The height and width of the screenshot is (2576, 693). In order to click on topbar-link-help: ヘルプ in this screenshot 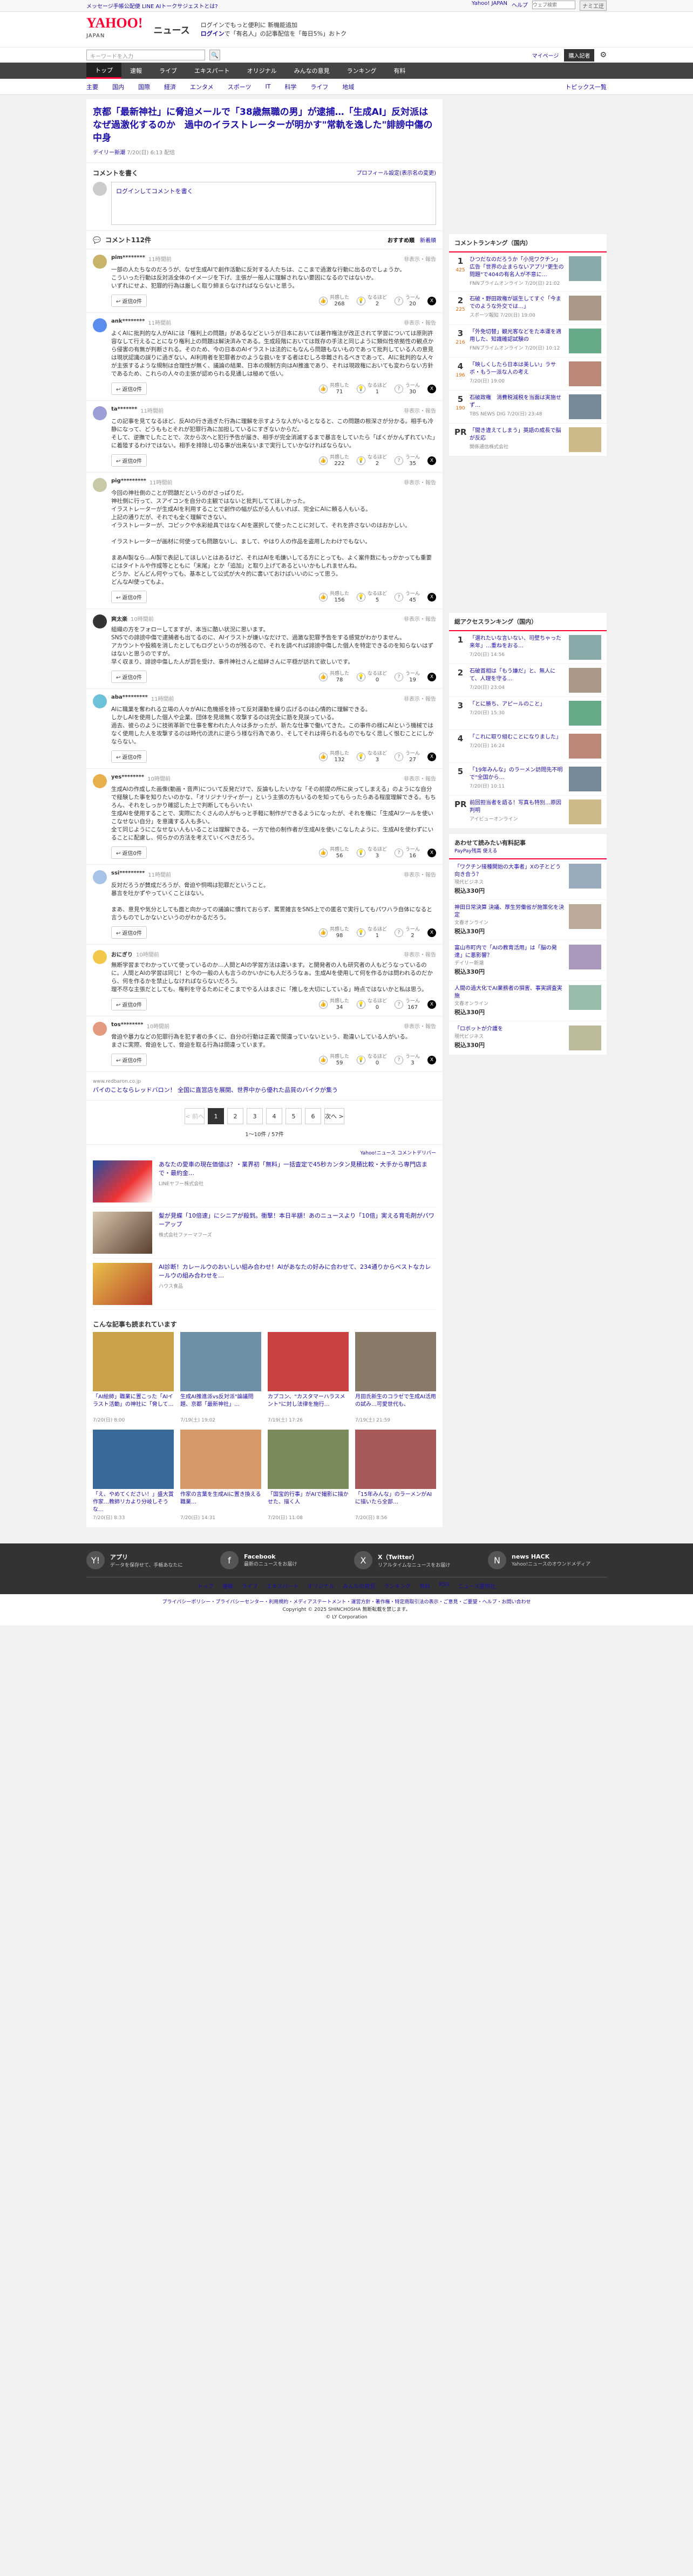, I will do `click(520, 6)`.